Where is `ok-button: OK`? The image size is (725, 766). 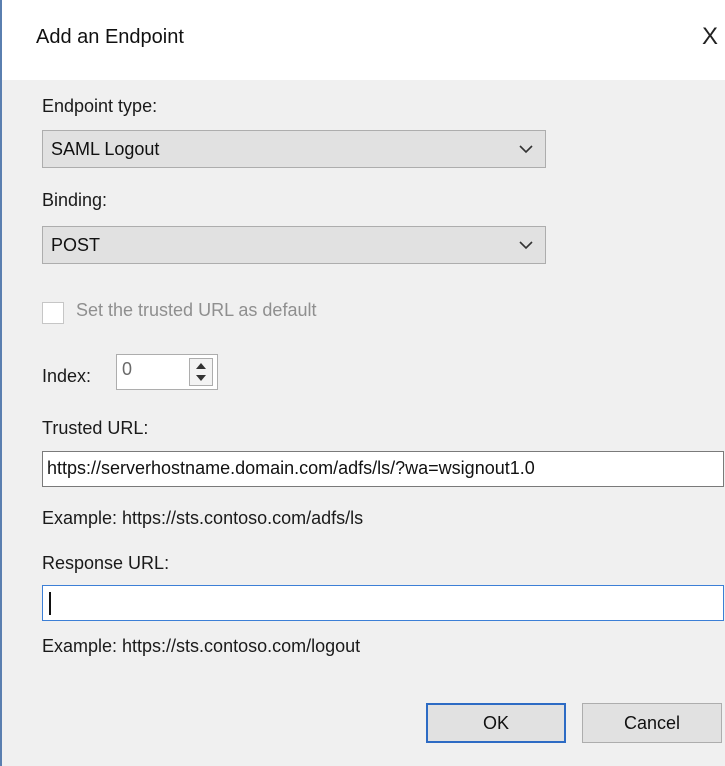
ok-button: OK is located at coordinates (496, 723).